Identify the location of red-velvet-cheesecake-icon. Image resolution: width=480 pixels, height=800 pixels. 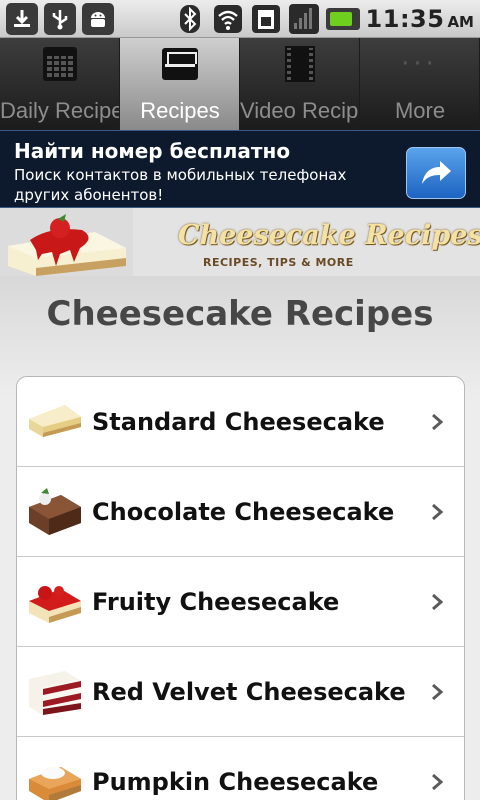
(55, 693).